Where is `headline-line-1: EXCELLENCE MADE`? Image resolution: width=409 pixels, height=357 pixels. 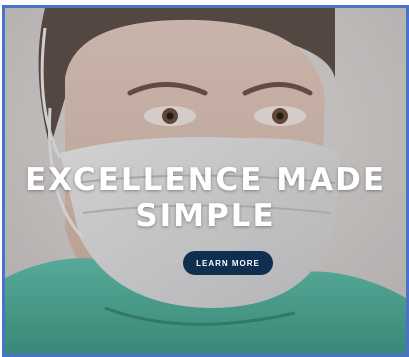 headline-line-1: EXCELLENCE MADE is located at coordinates (205, 180).